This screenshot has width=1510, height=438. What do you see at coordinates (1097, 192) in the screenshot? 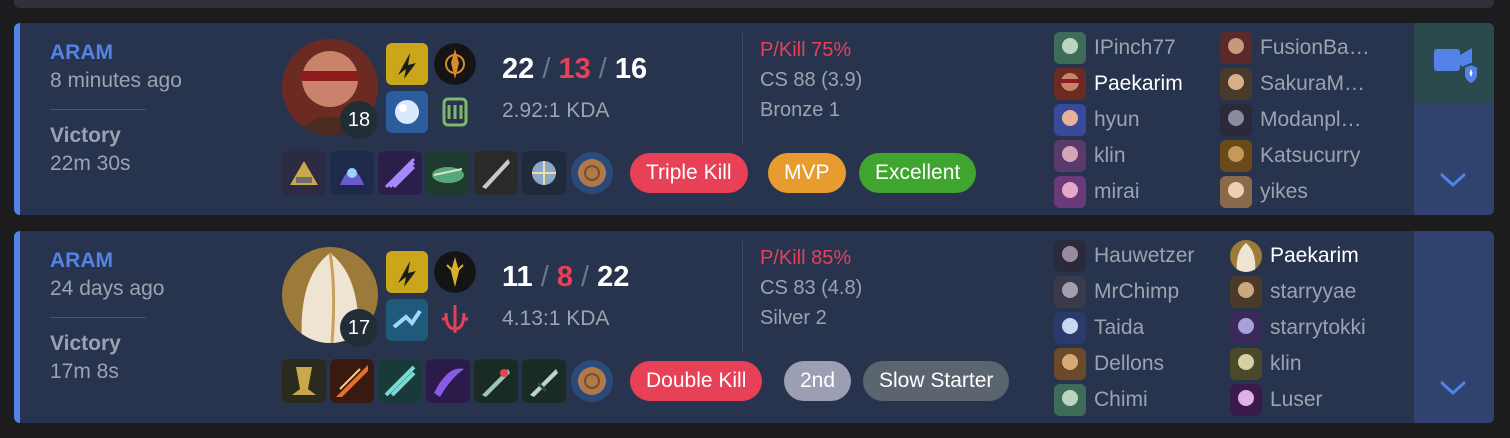
I see `player-row: mirai` at bounding box center [1097, 192].